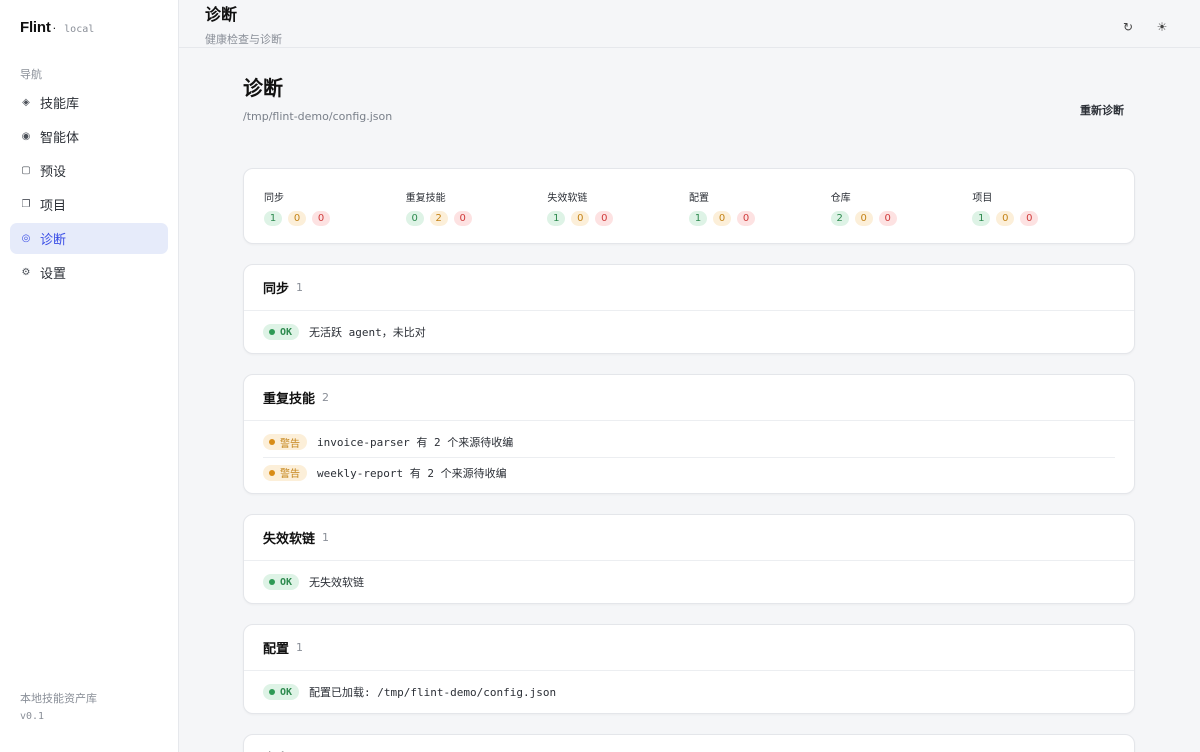  I want to click on page-header: 诊断 /tmp/flint-demo/config.json 重新诊断, so click(689, 122).